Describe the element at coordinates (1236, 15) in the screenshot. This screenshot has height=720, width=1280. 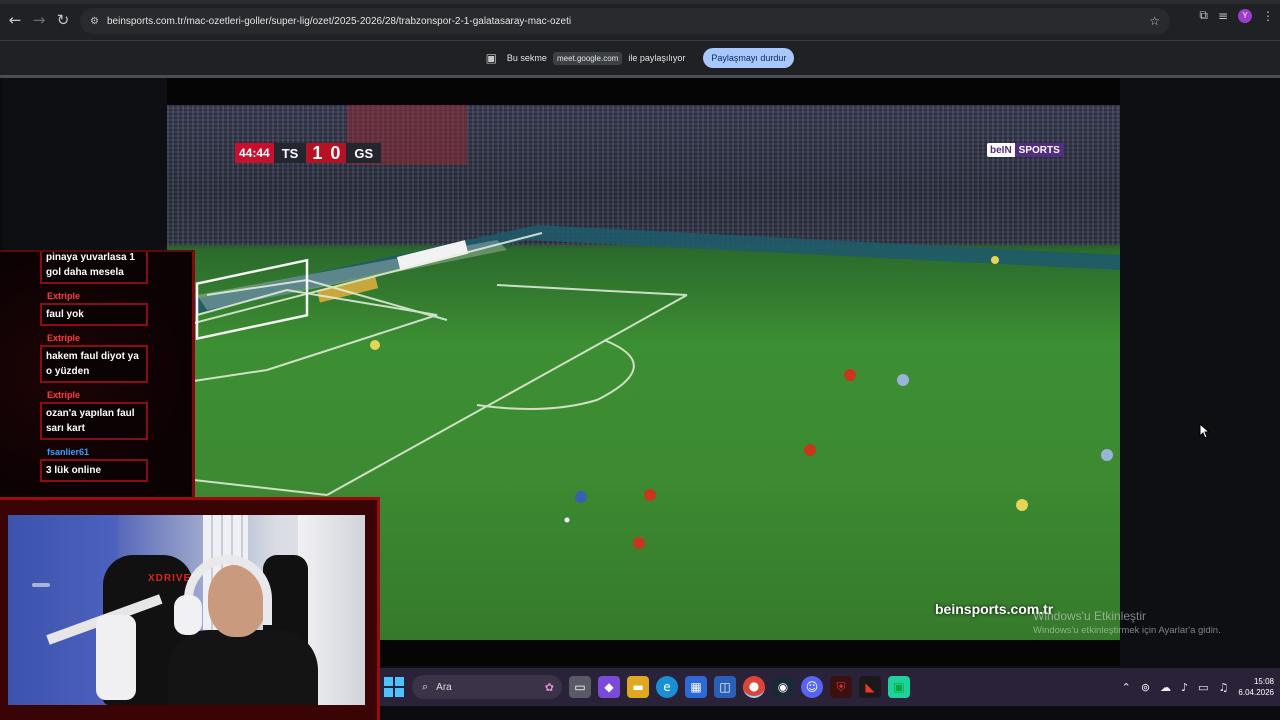
I see `toolbar-actions: ⧉ ≡ Y ⋮` at that location.